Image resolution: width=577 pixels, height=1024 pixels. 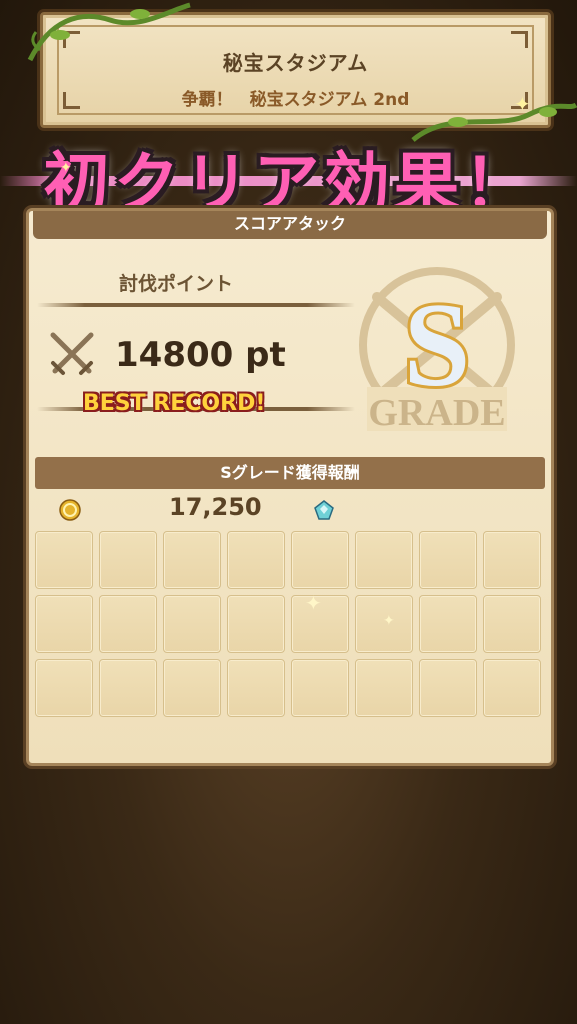 I want to click on s-grade-emblem-icon: GRADE S, so click(x=437, y=350).